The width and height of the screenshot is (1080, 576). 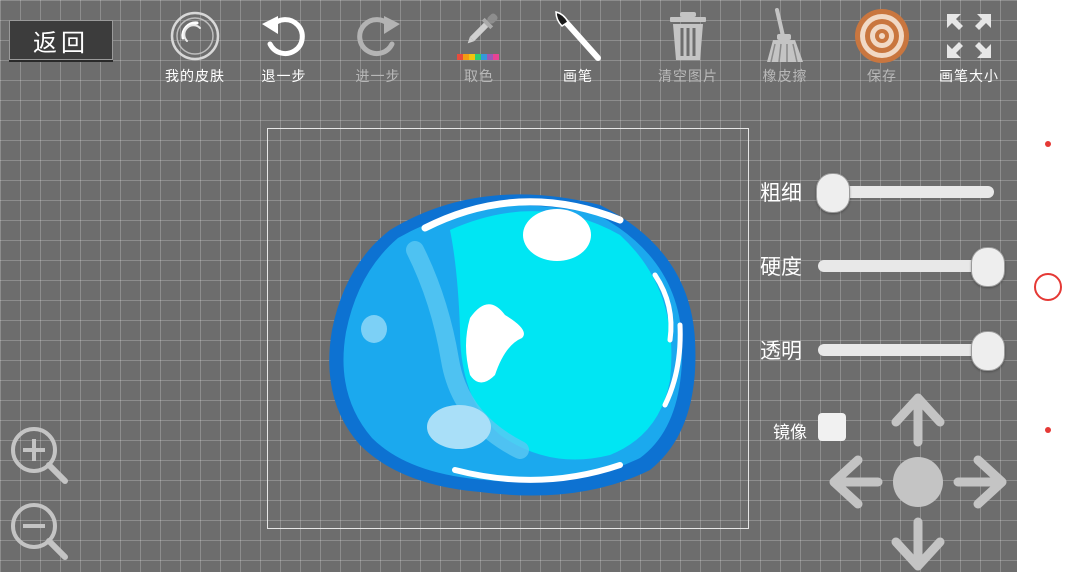 I want to click on clear-image-button: 清空图片, so click(x=688, y=49).